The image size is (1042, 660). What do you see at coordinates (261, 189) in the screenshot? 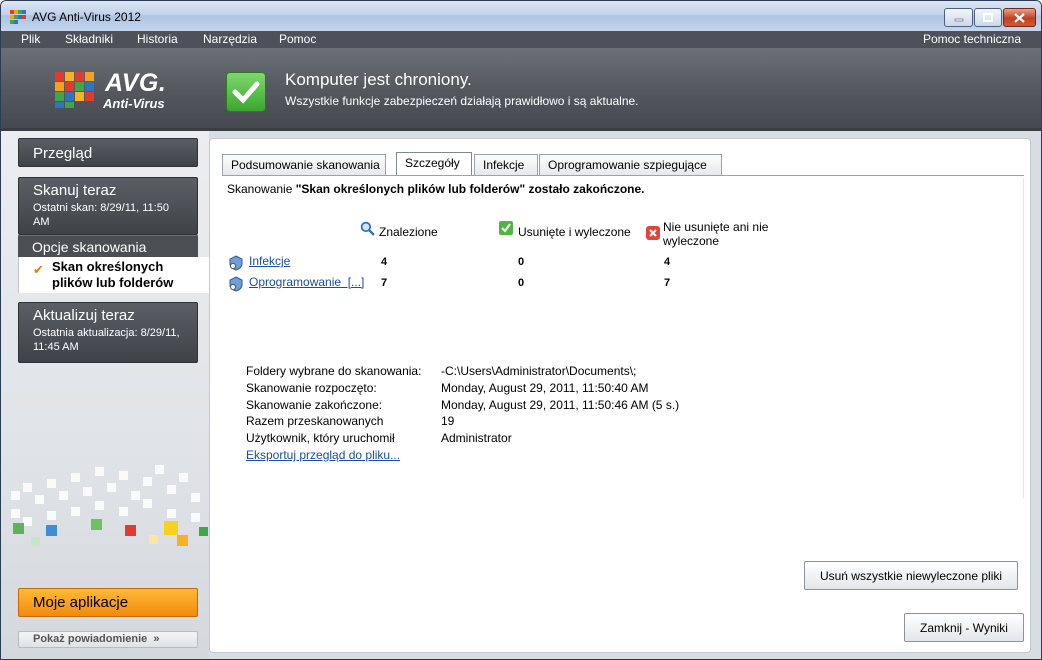
I see `scan-message-prefix: Skanowanie` at bounding box center [261, 189].